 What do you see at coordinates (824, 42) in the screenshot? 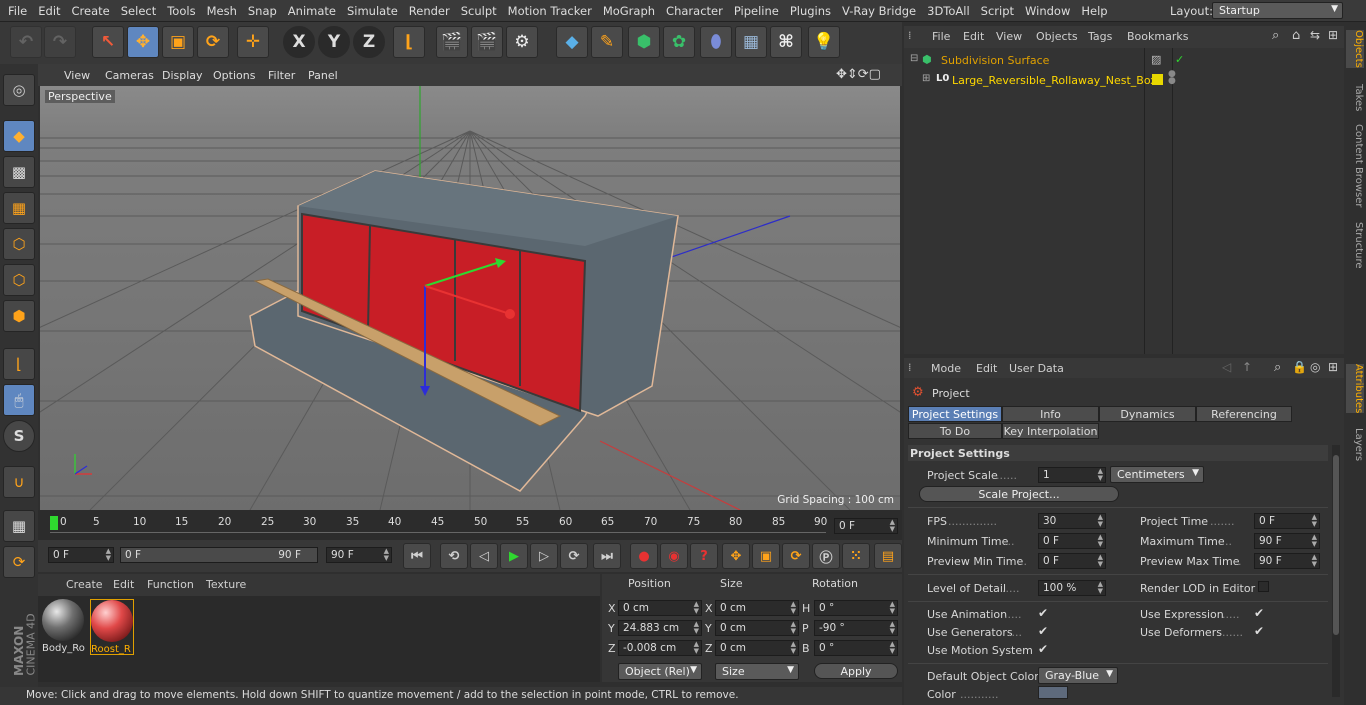
I see `light-icon: 💡` at bounding box center [824, 42].